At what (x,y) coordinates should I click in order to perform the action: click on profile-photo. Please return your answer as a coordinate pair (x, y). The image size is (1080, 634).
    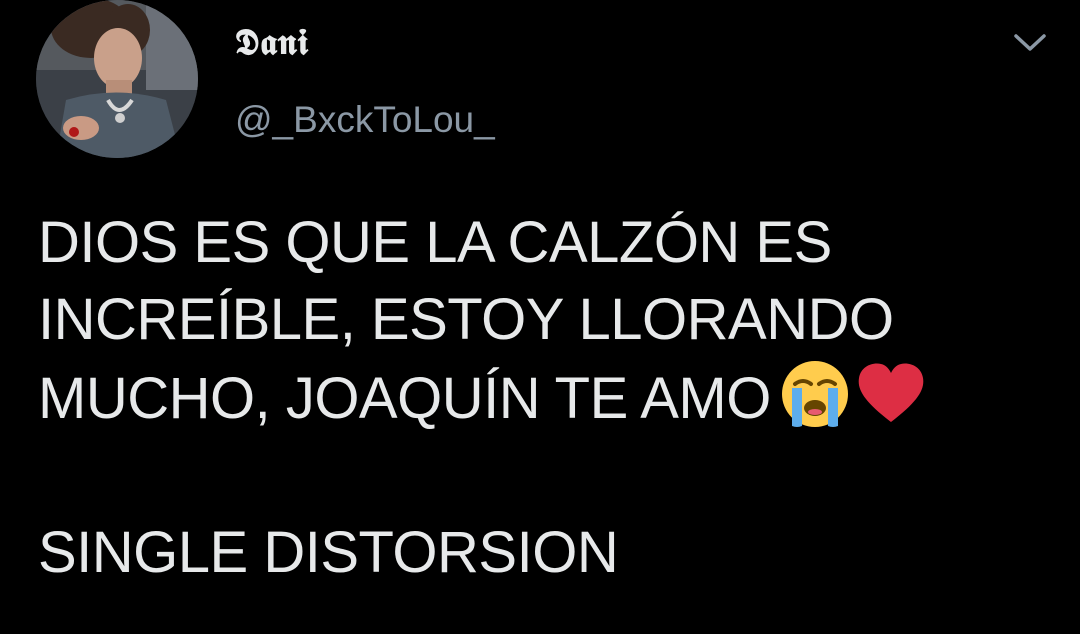
    Looking at the image, I should click on (117, 79).